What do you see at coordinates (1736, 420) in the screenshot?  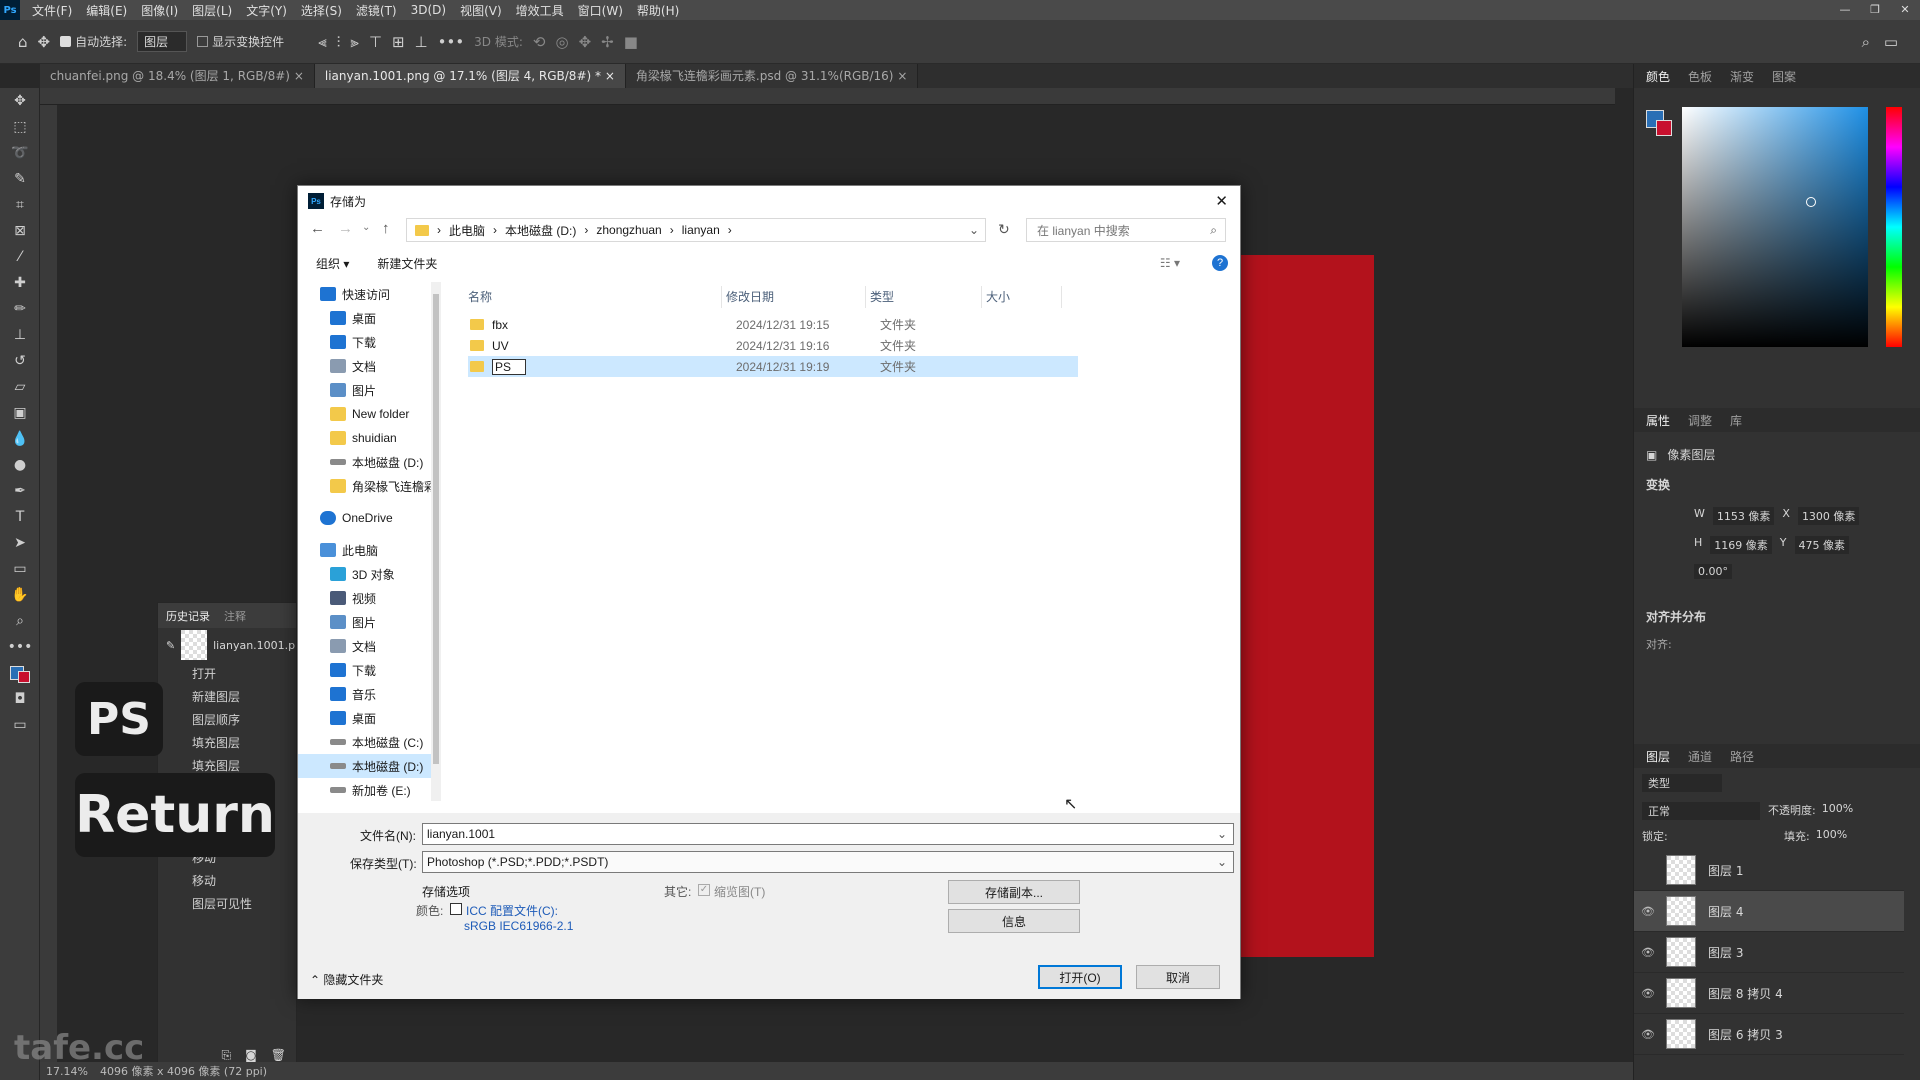 I see `tab-libraries: 库` at bounding box center [1736, 420].